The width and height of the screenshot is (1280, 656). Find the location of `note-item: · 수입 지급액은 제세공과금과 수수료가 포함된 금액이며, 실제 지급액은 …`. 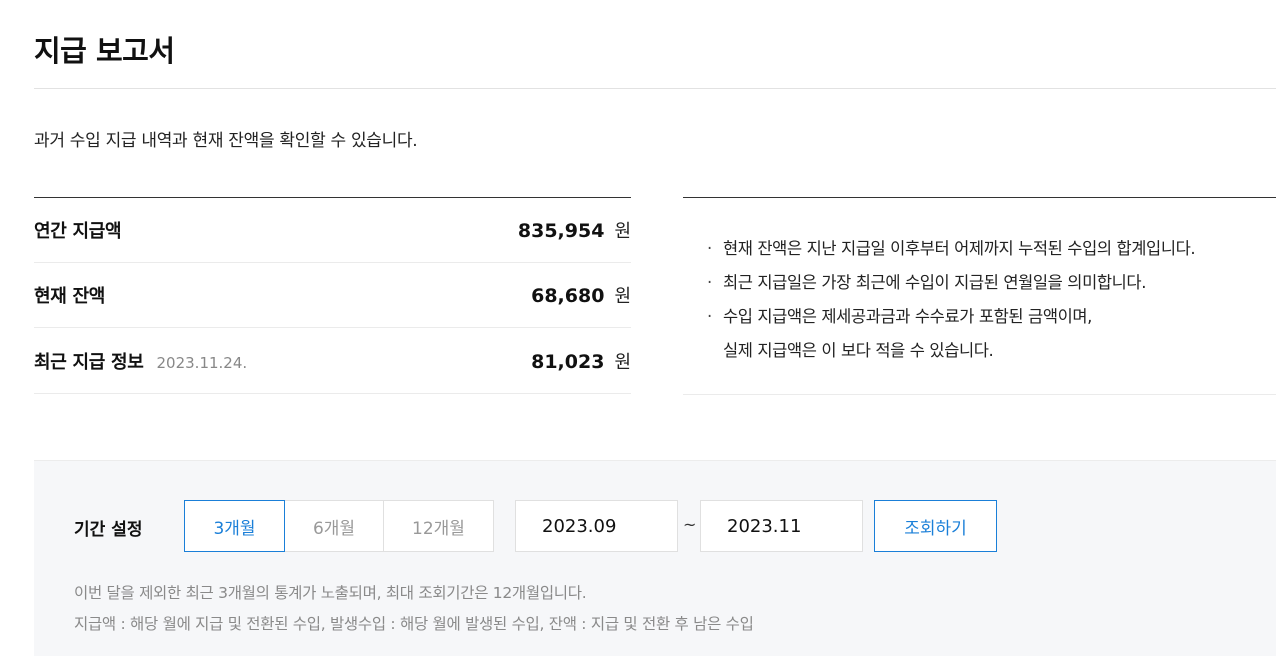

note-item: · 수입 지급액은 제세공과금과 수수료가 포함된 금액이며, 실제 지급액은 … is located at coordinates (991, 334).